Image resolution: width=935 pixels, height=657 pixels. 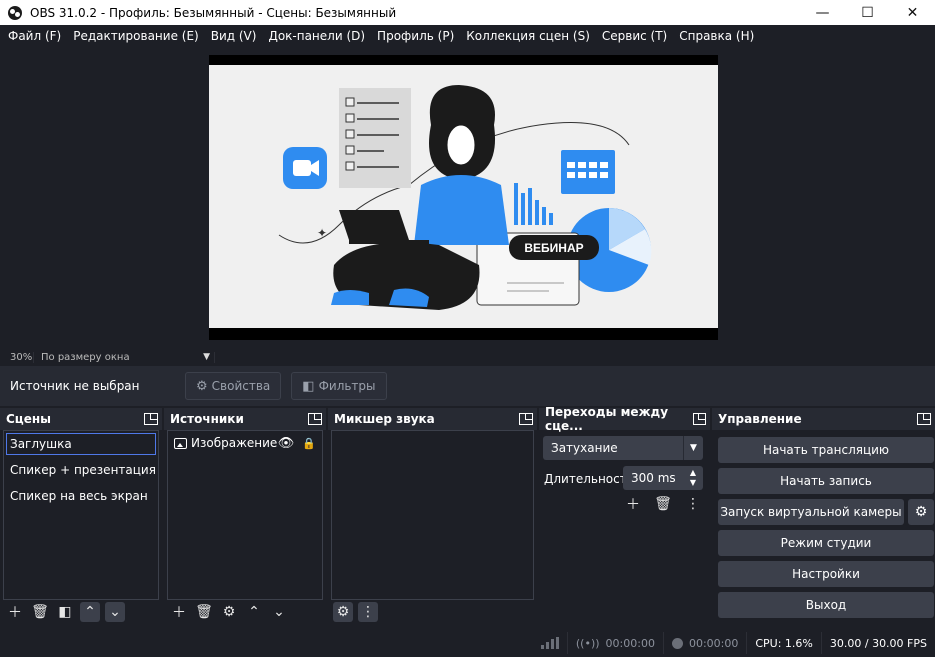 What do you see at coordinates (309, 443) in the screenshot?
I see `lock-icon: 🔒` at bounding box center [309, 443].